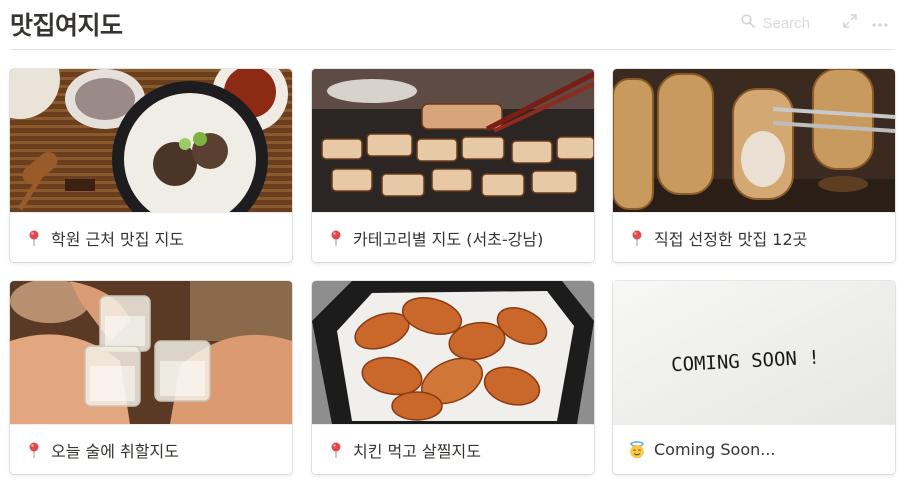  I want to click on expand-button, so click(850, 23).